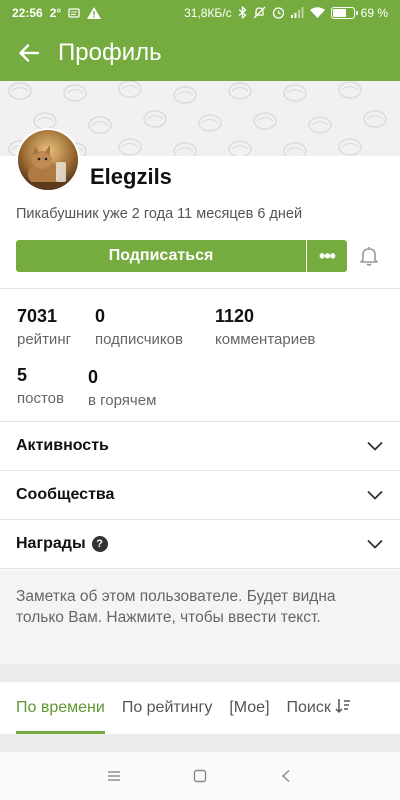 This screenshot has width=400, height=800. What do you see at coordinates (200, 544) in the screenshot?
I see `section-awards: Награды ?` at bounding box center [200, 544].